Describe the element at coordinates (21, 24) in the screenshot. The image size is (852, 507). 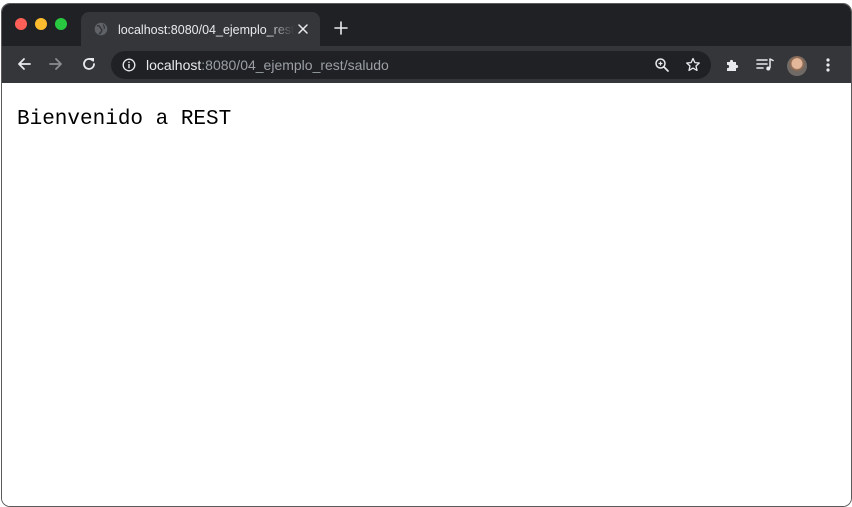
I see `window-close-button` at that location.